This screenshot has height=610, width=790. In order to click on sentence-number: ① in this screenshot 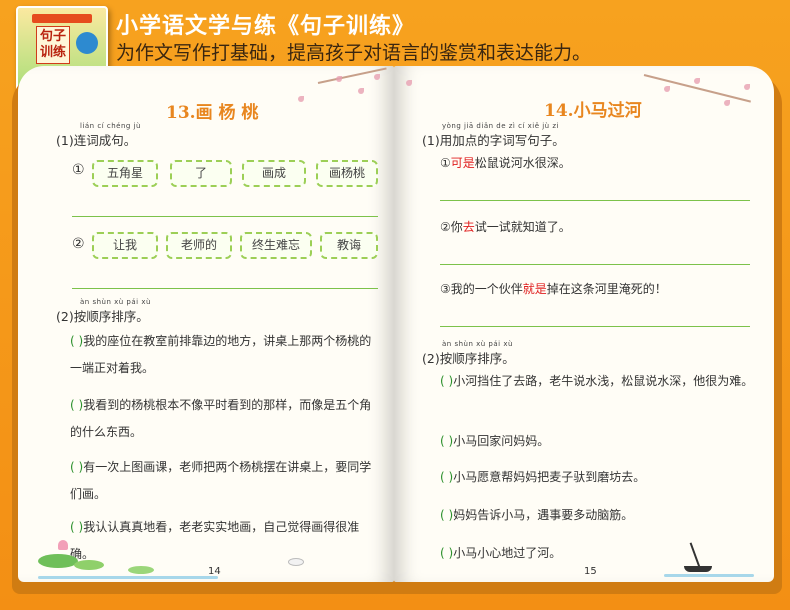, I will do `click(445, 163)`.